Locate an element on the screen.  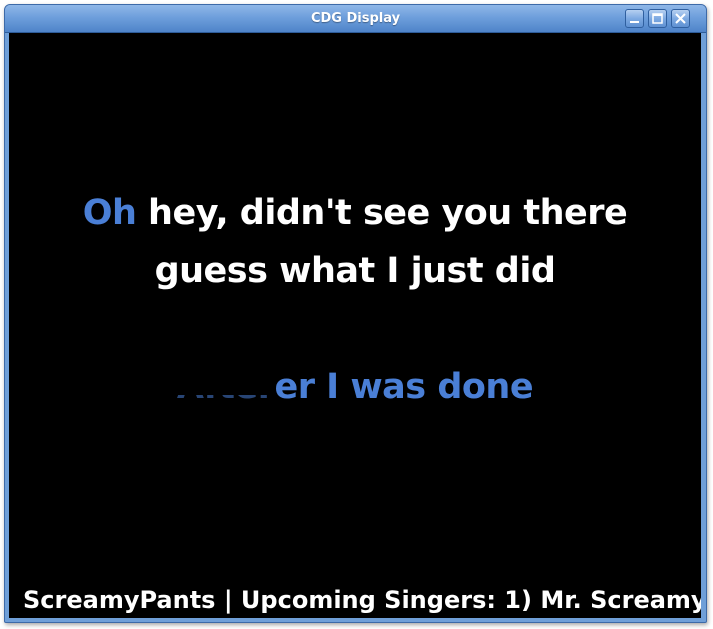
lyric-line-1: Oh hey, didn't see you there is located at coordinates (355, 213).